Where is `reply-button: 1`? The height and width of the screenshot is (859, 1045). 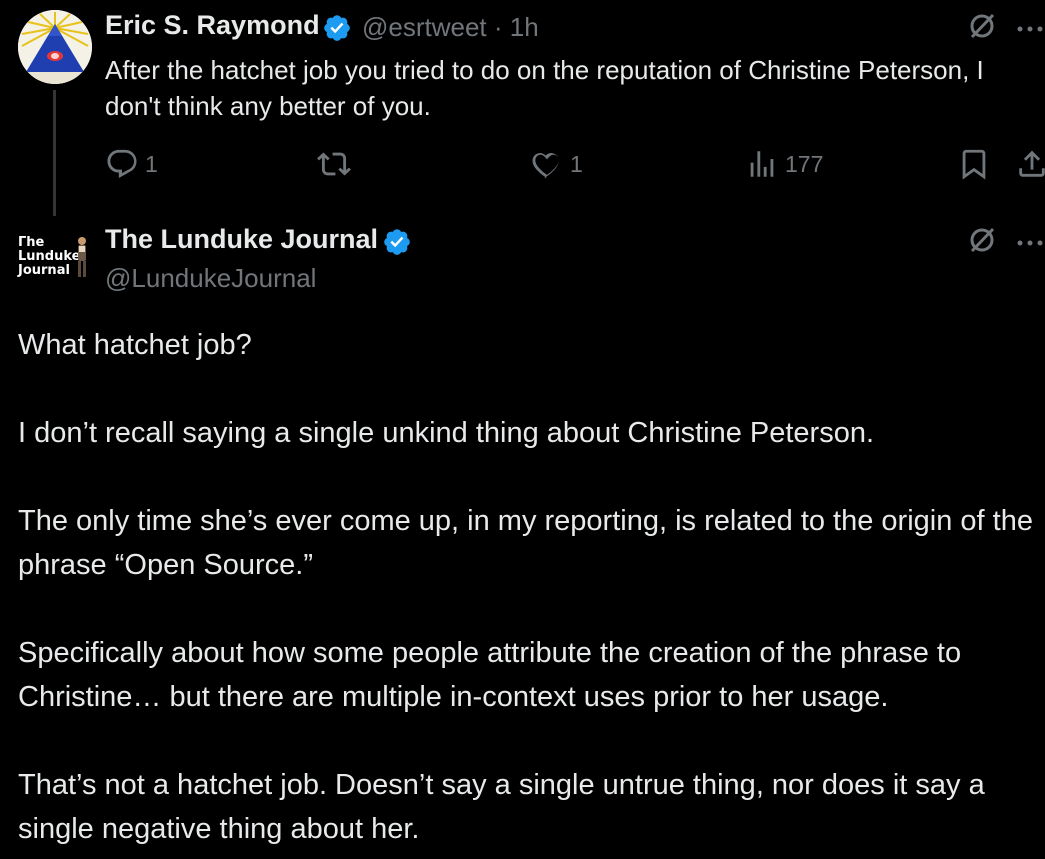
reply-button: 1 is located at coordinates (131, 164).